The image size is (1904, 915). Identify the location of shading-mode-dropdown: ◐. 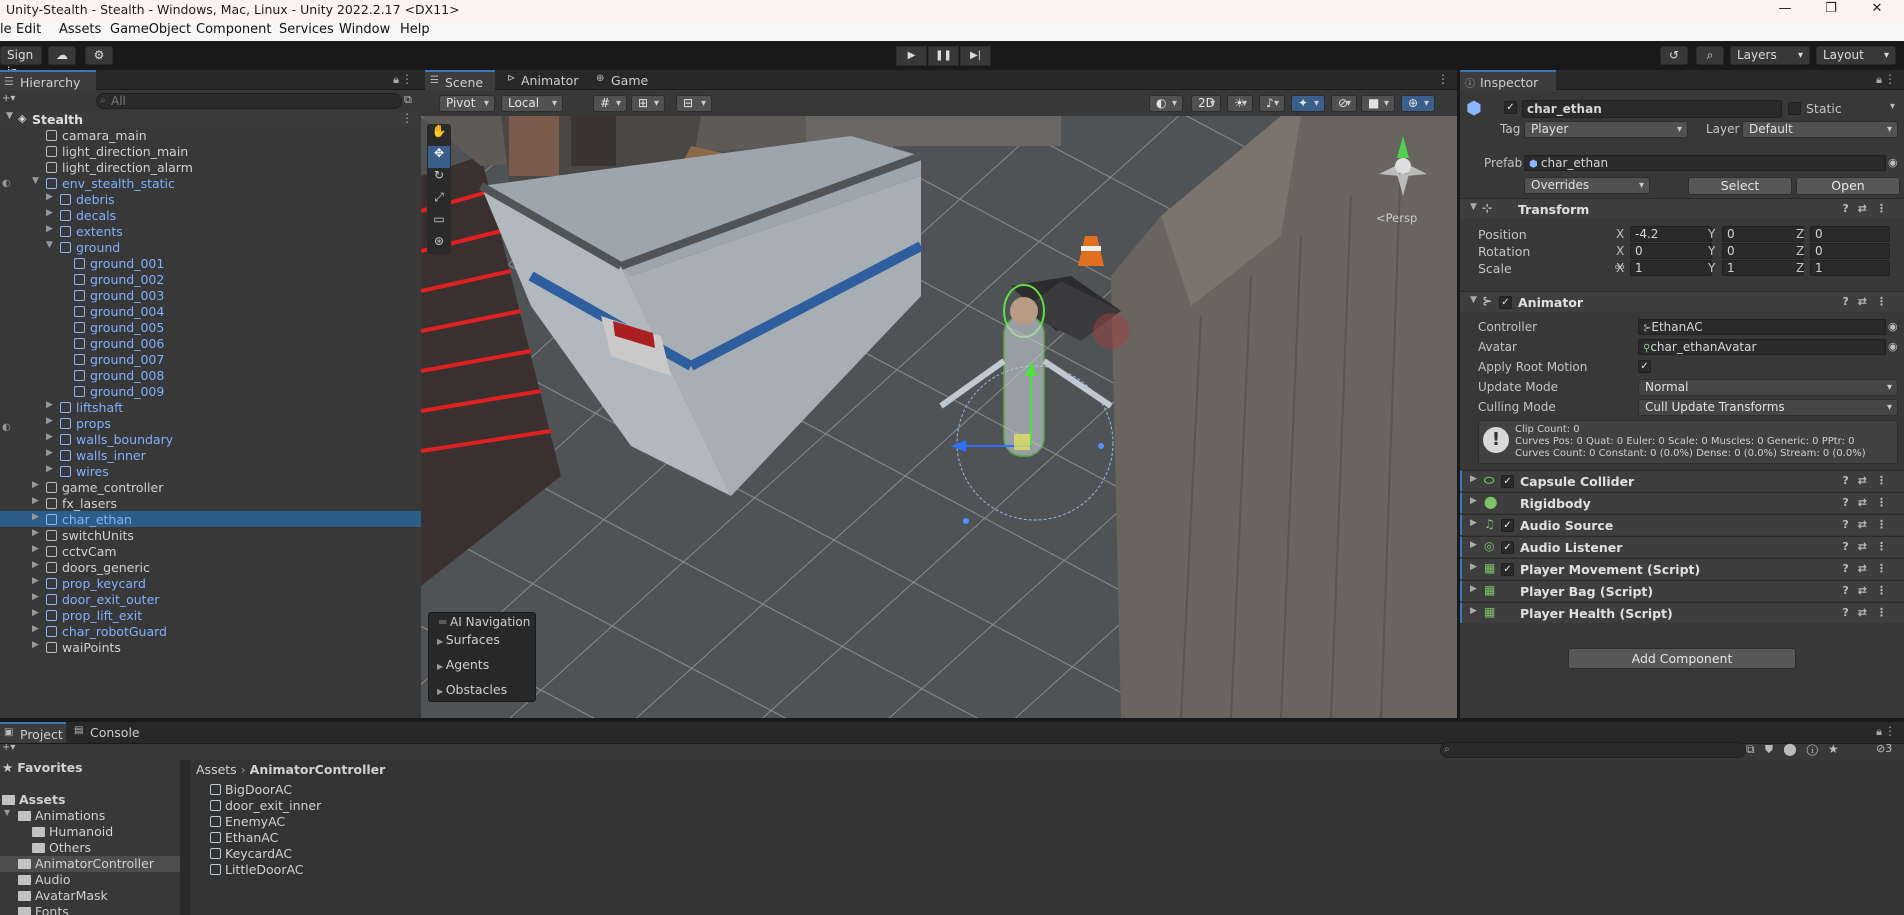
(1166, 103).